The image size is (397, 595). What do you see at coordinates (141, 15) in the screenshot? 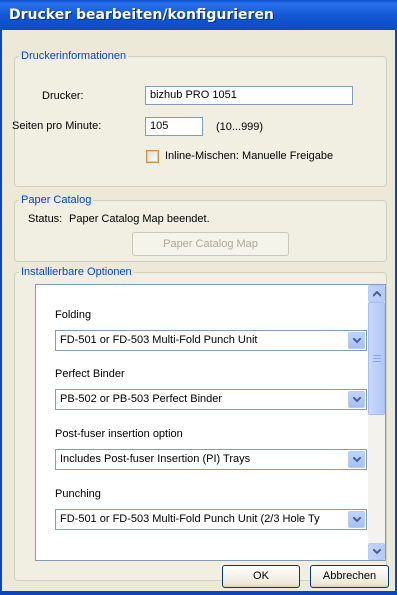
I see `window-title: Drucker bearbeiten/konfigurieren` at bounding box center [141, 15].